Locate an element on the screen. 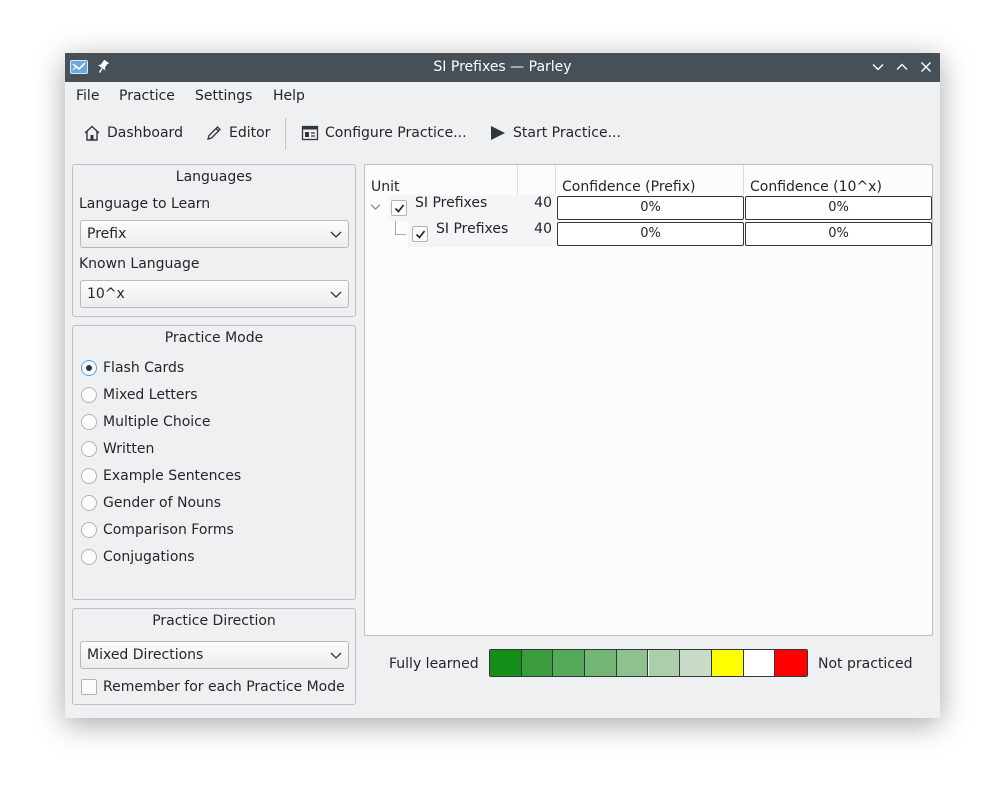 This screenshot has height=795, width=1005. play-icon is located at coordinates (498, 133).